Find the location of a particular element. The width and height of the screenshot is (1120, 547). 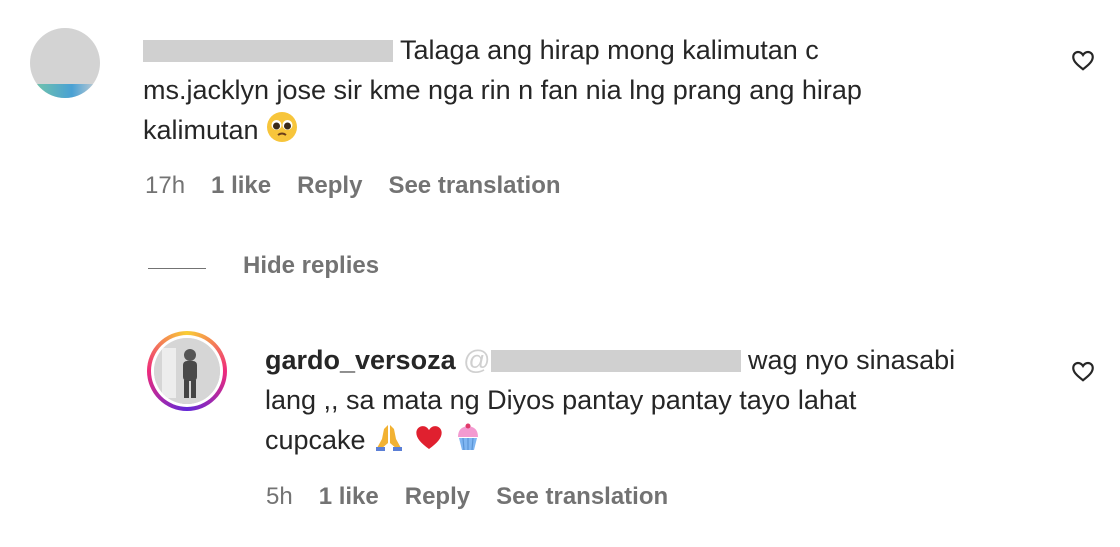

redacted-username is located at coordinates (268, 51).